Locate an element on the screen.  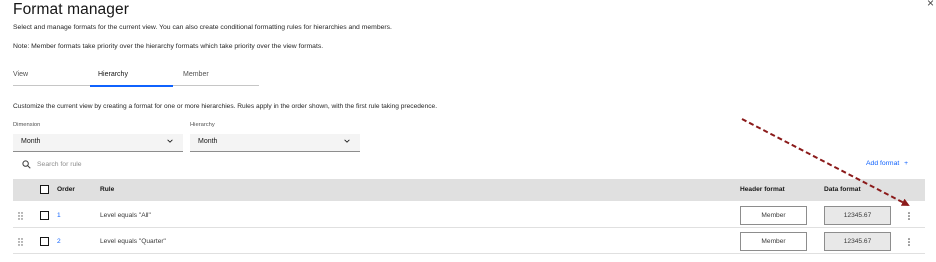
add-icon: + is located at coordinates (906, 163).